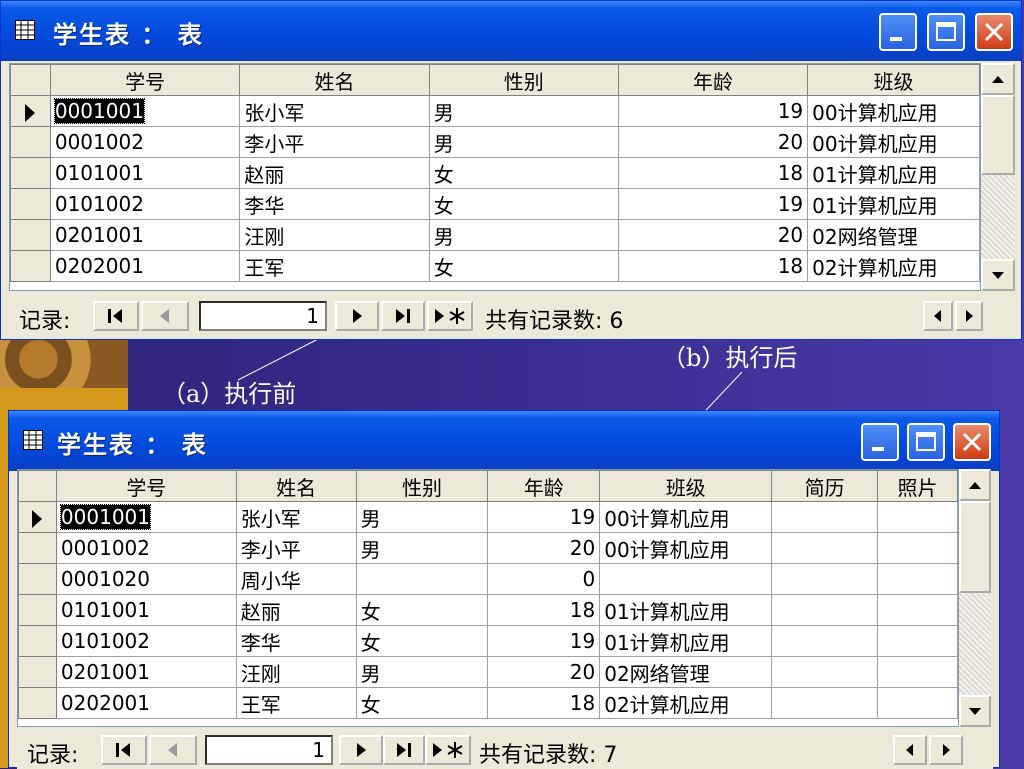  I want to click on table-cell: 0101001, so click(146, 610).